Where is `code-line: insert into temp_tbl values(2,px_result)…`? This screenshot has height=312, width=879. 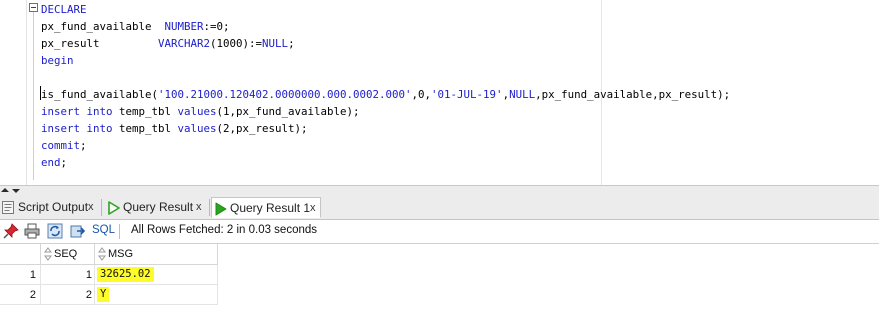 code-line: insert into temp_tbl values(2,px_result)… is located at coordinates (385, 128).